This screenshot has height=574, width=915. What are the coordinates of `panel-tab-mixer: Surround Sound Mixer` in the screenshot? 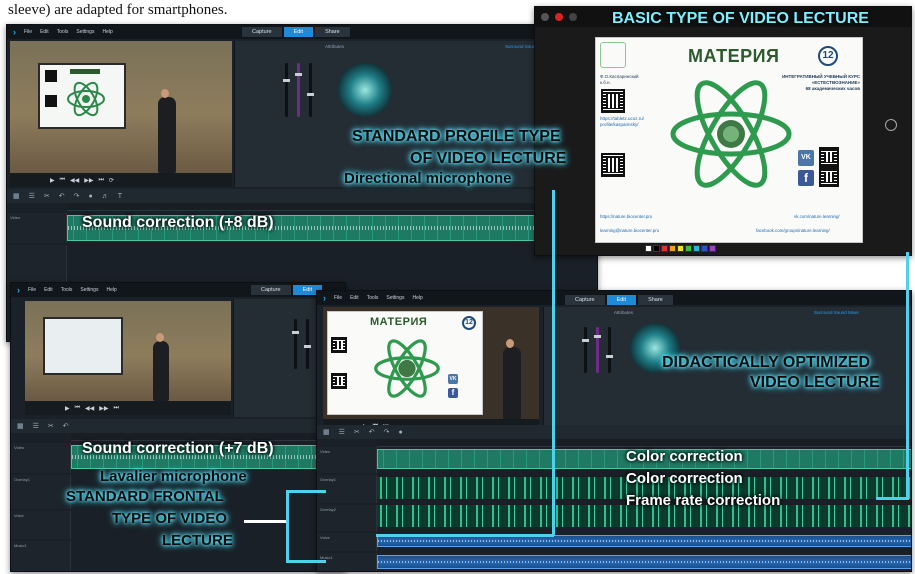 It's located at (836, 312).